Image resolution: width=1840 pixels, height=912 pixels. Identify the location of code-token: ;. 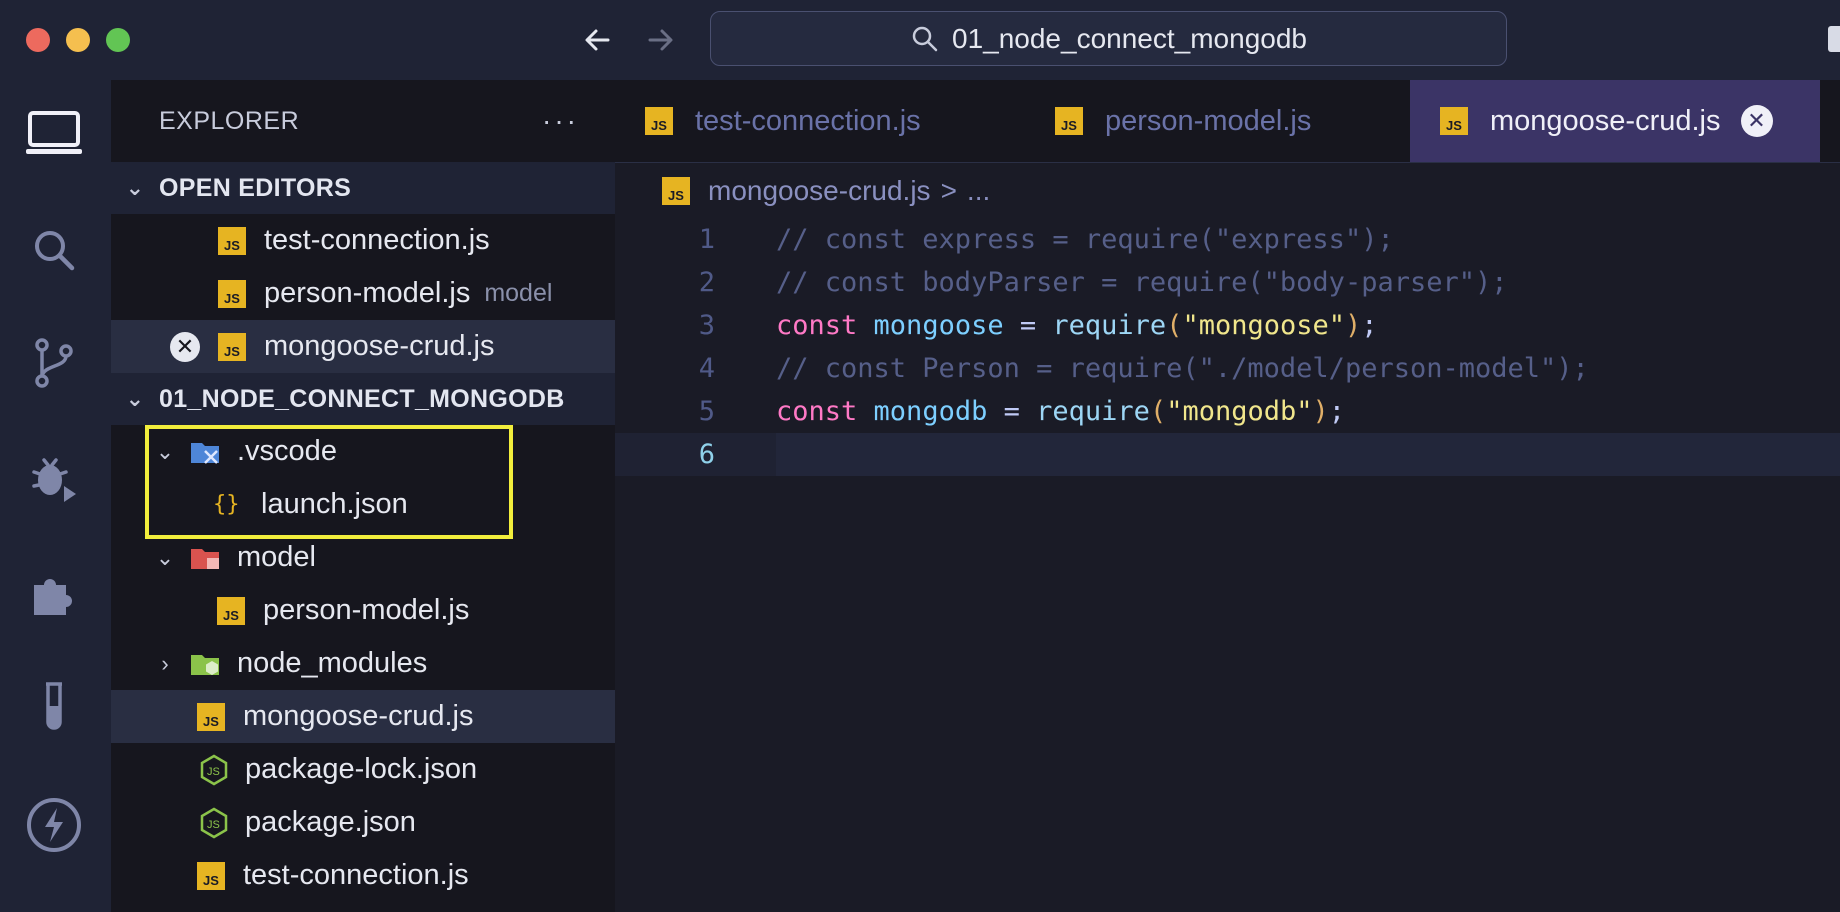
(1369, 325).